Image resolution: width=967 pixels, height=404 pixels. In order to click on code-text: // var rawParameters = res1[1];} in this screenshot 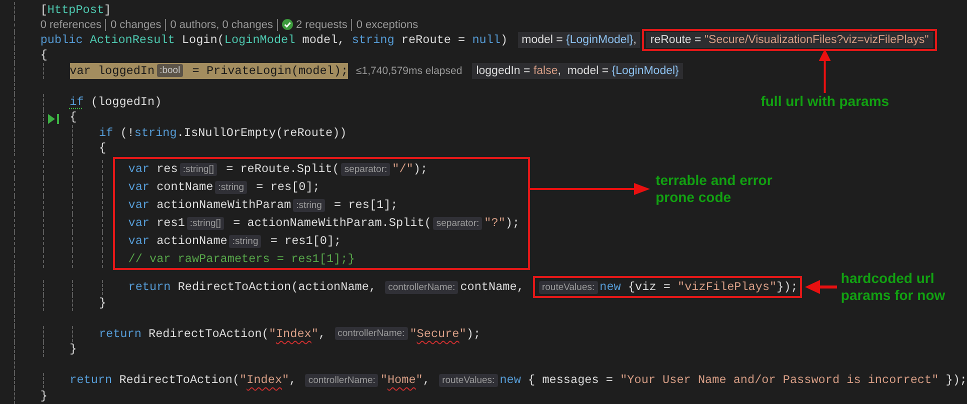, I will do `click(241, 259)`.